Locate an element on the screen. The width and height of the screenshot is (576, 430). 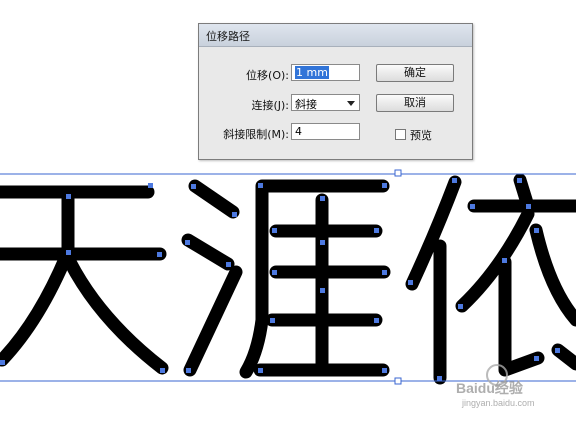
joins-label: 连接(J): is located at coordinates (270, 105).